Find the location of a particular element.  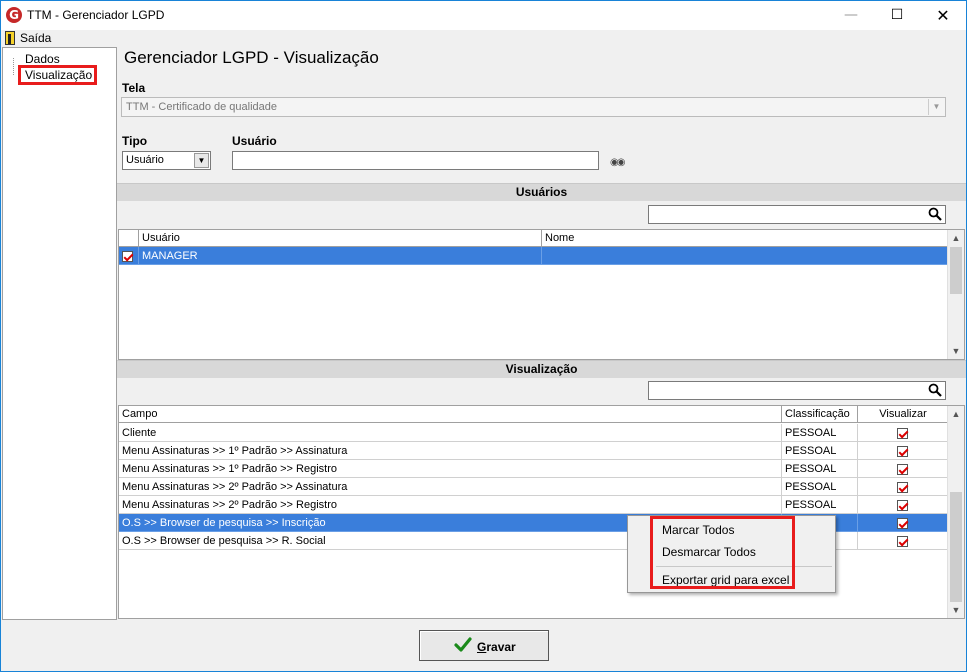

tipo-select: Usuário ▼ is located at coordinates (166, 160).